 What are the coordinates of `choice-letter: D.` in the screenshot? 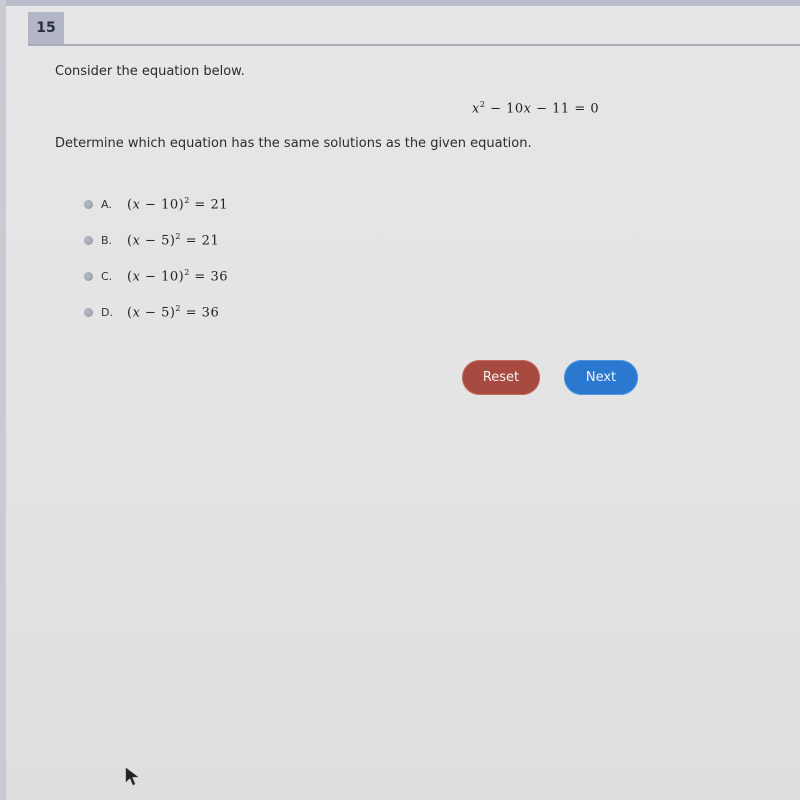 It's located at (107, 312).